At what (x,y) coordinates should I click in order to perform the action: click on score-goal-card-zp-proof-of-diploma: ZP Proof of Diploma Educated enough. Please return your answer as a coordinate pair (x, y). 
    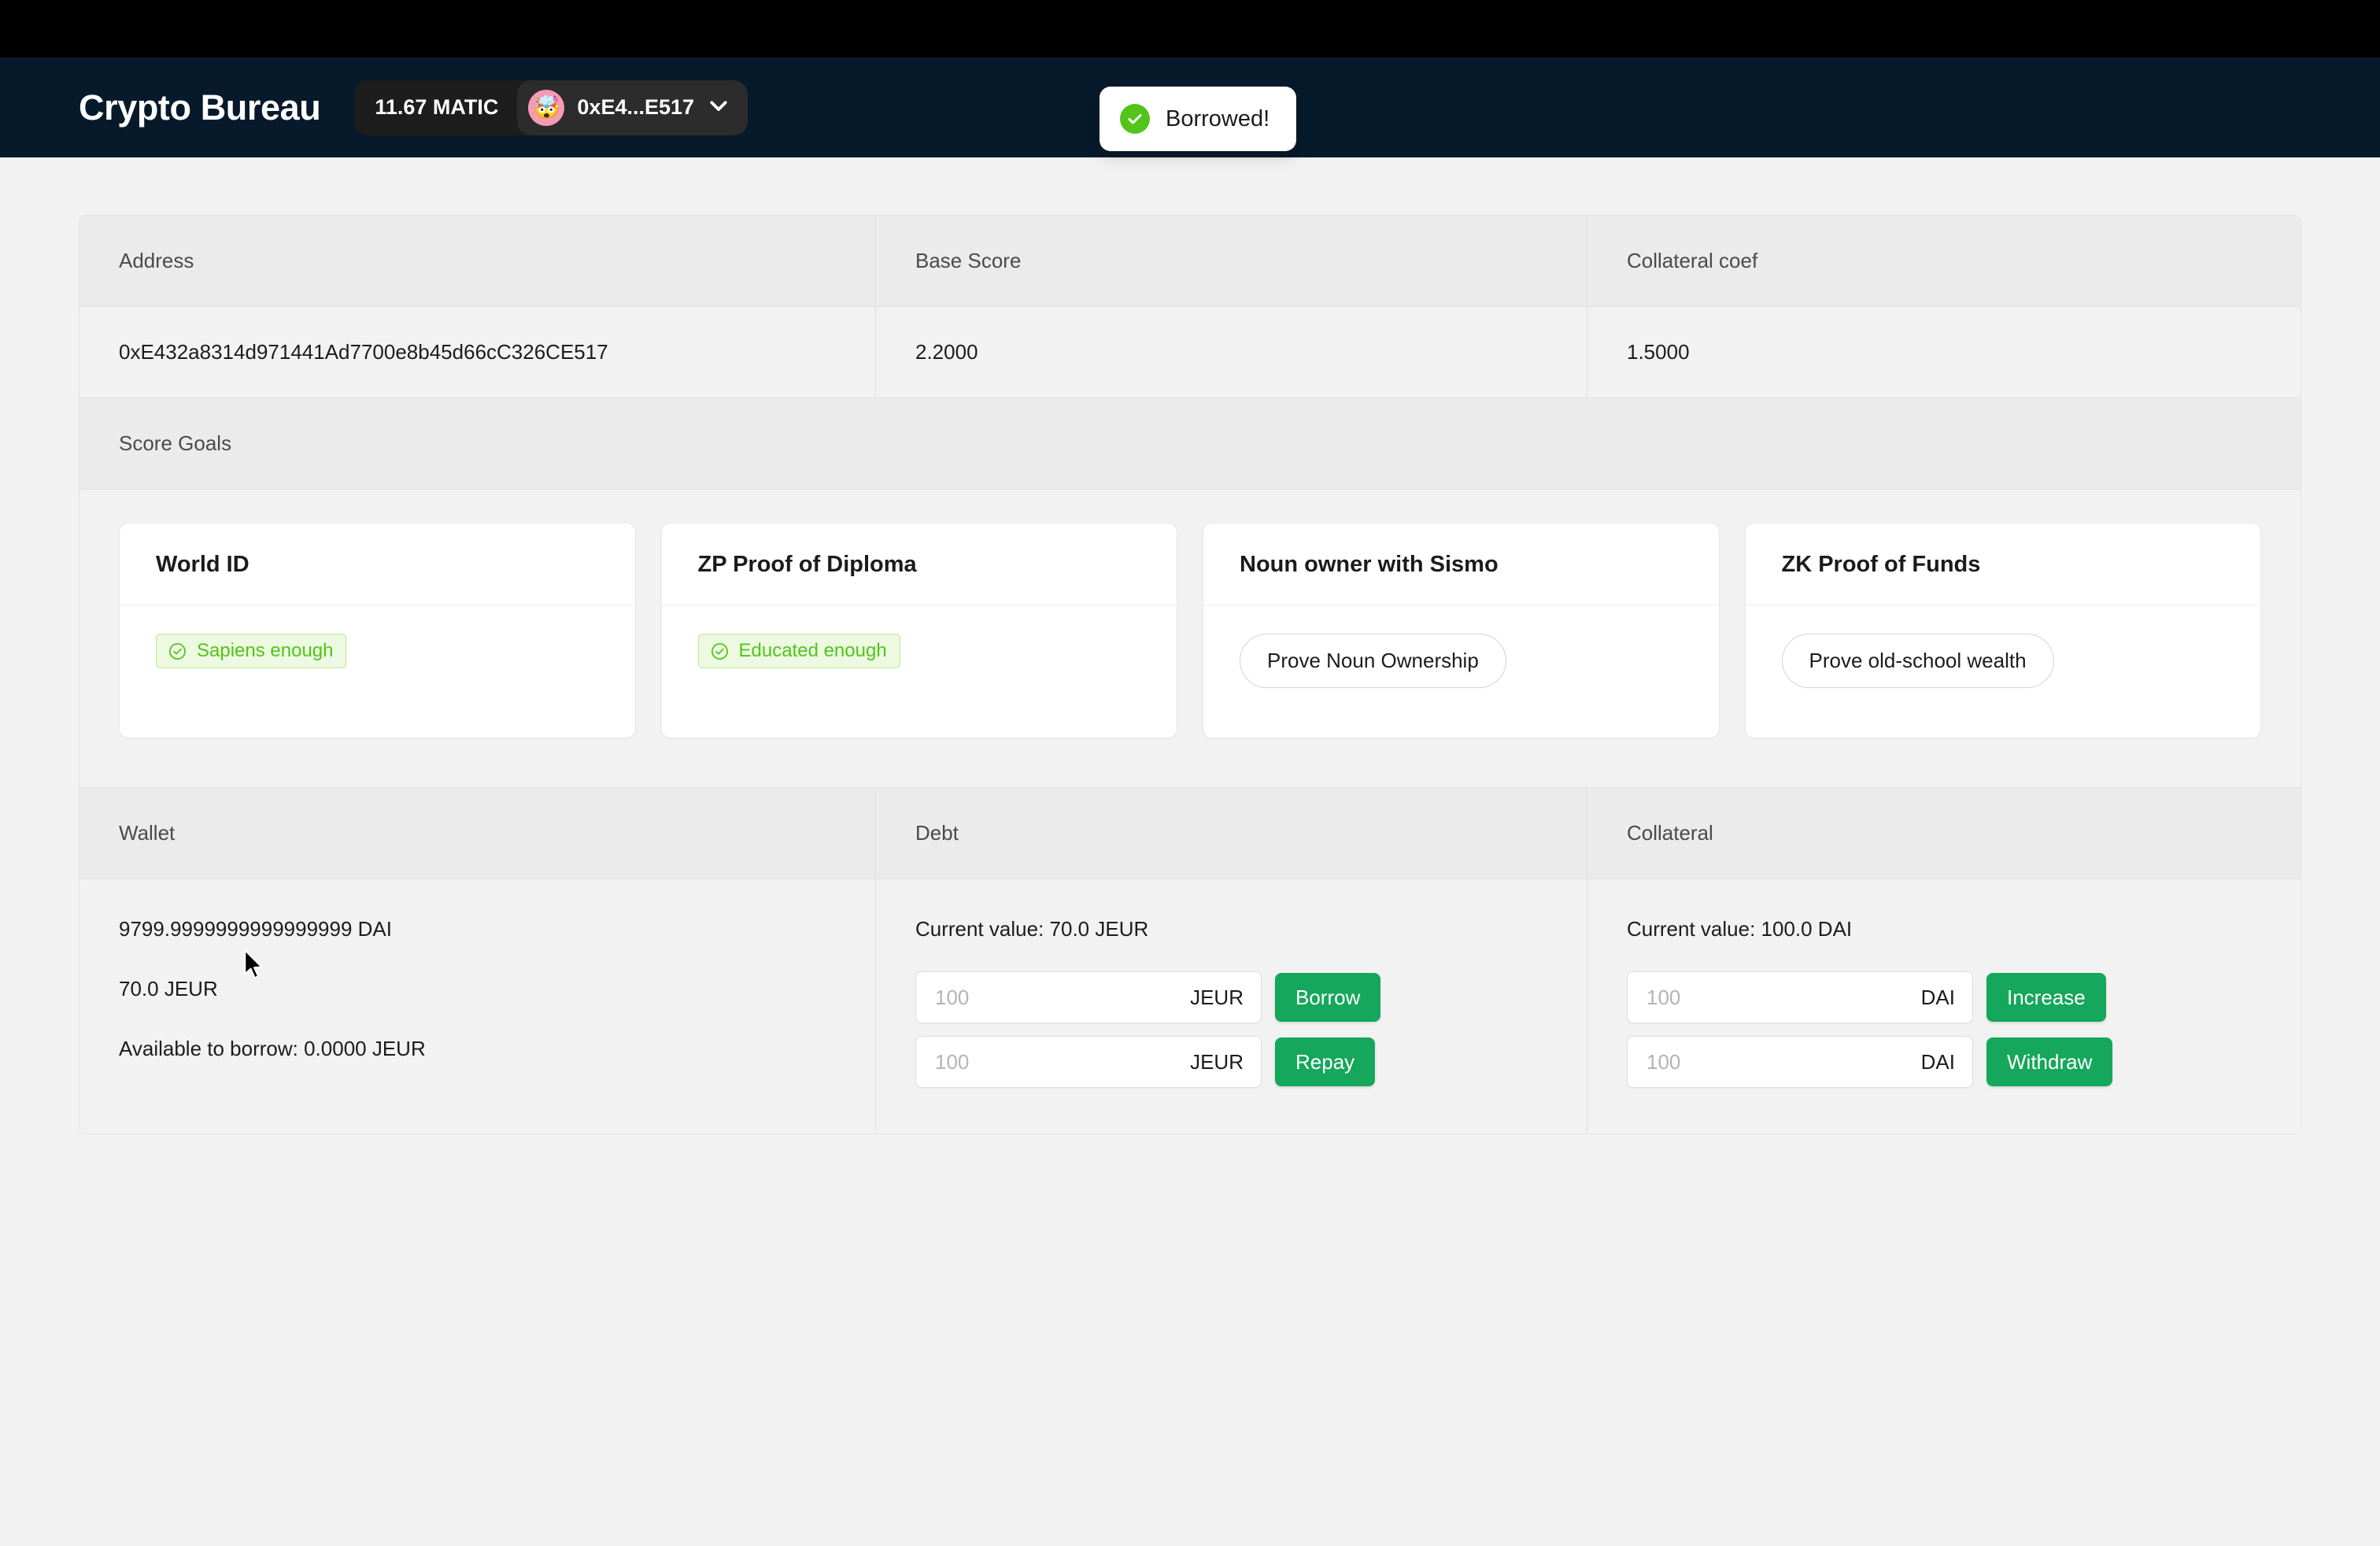
    Looking at the image, I should click on (918, 630).